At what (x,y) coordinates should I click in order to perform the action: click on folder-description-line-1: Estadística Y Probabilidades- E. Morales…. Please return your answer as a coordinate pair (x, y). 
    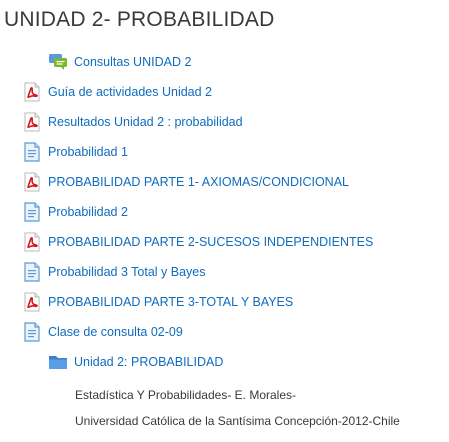
    Looking at the image, I should click on (185, 395).